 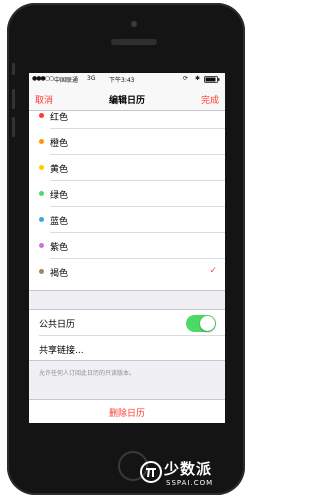 What do you see at coordinates (57, 325) in the screenshot?
I see `public-calendar-label: 公共日历` at bounding box center [57, 325].